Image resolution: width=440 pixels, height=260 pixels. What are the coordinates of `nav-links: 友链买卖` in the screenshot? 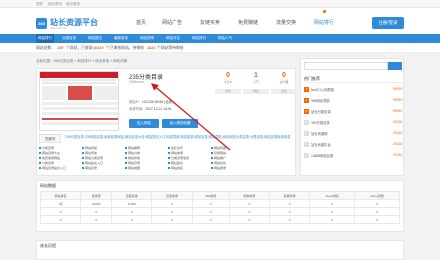 It's located at (210, 23).